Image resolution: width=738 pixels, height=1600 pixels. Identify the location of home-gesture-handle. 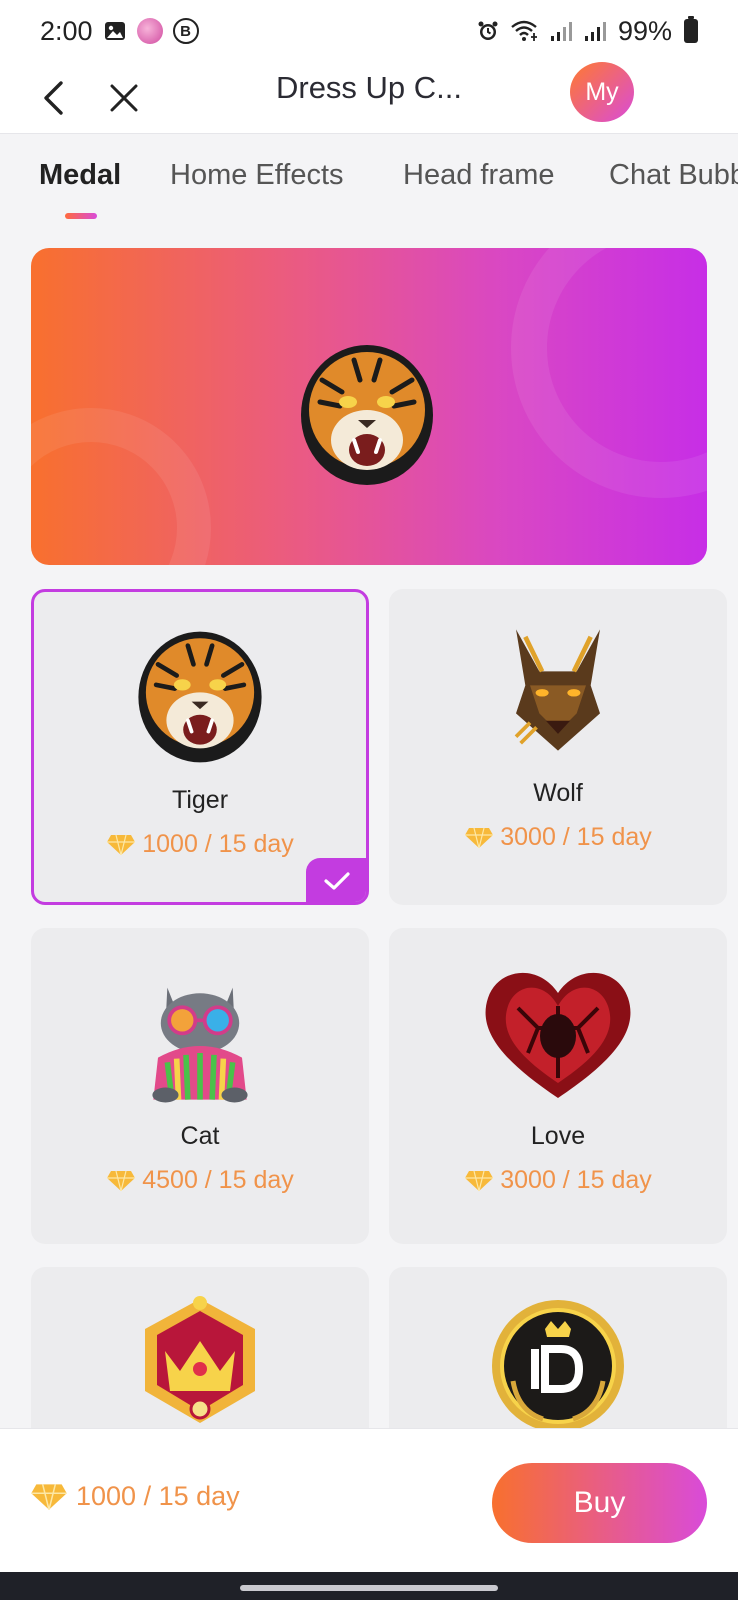
(369, 1588).